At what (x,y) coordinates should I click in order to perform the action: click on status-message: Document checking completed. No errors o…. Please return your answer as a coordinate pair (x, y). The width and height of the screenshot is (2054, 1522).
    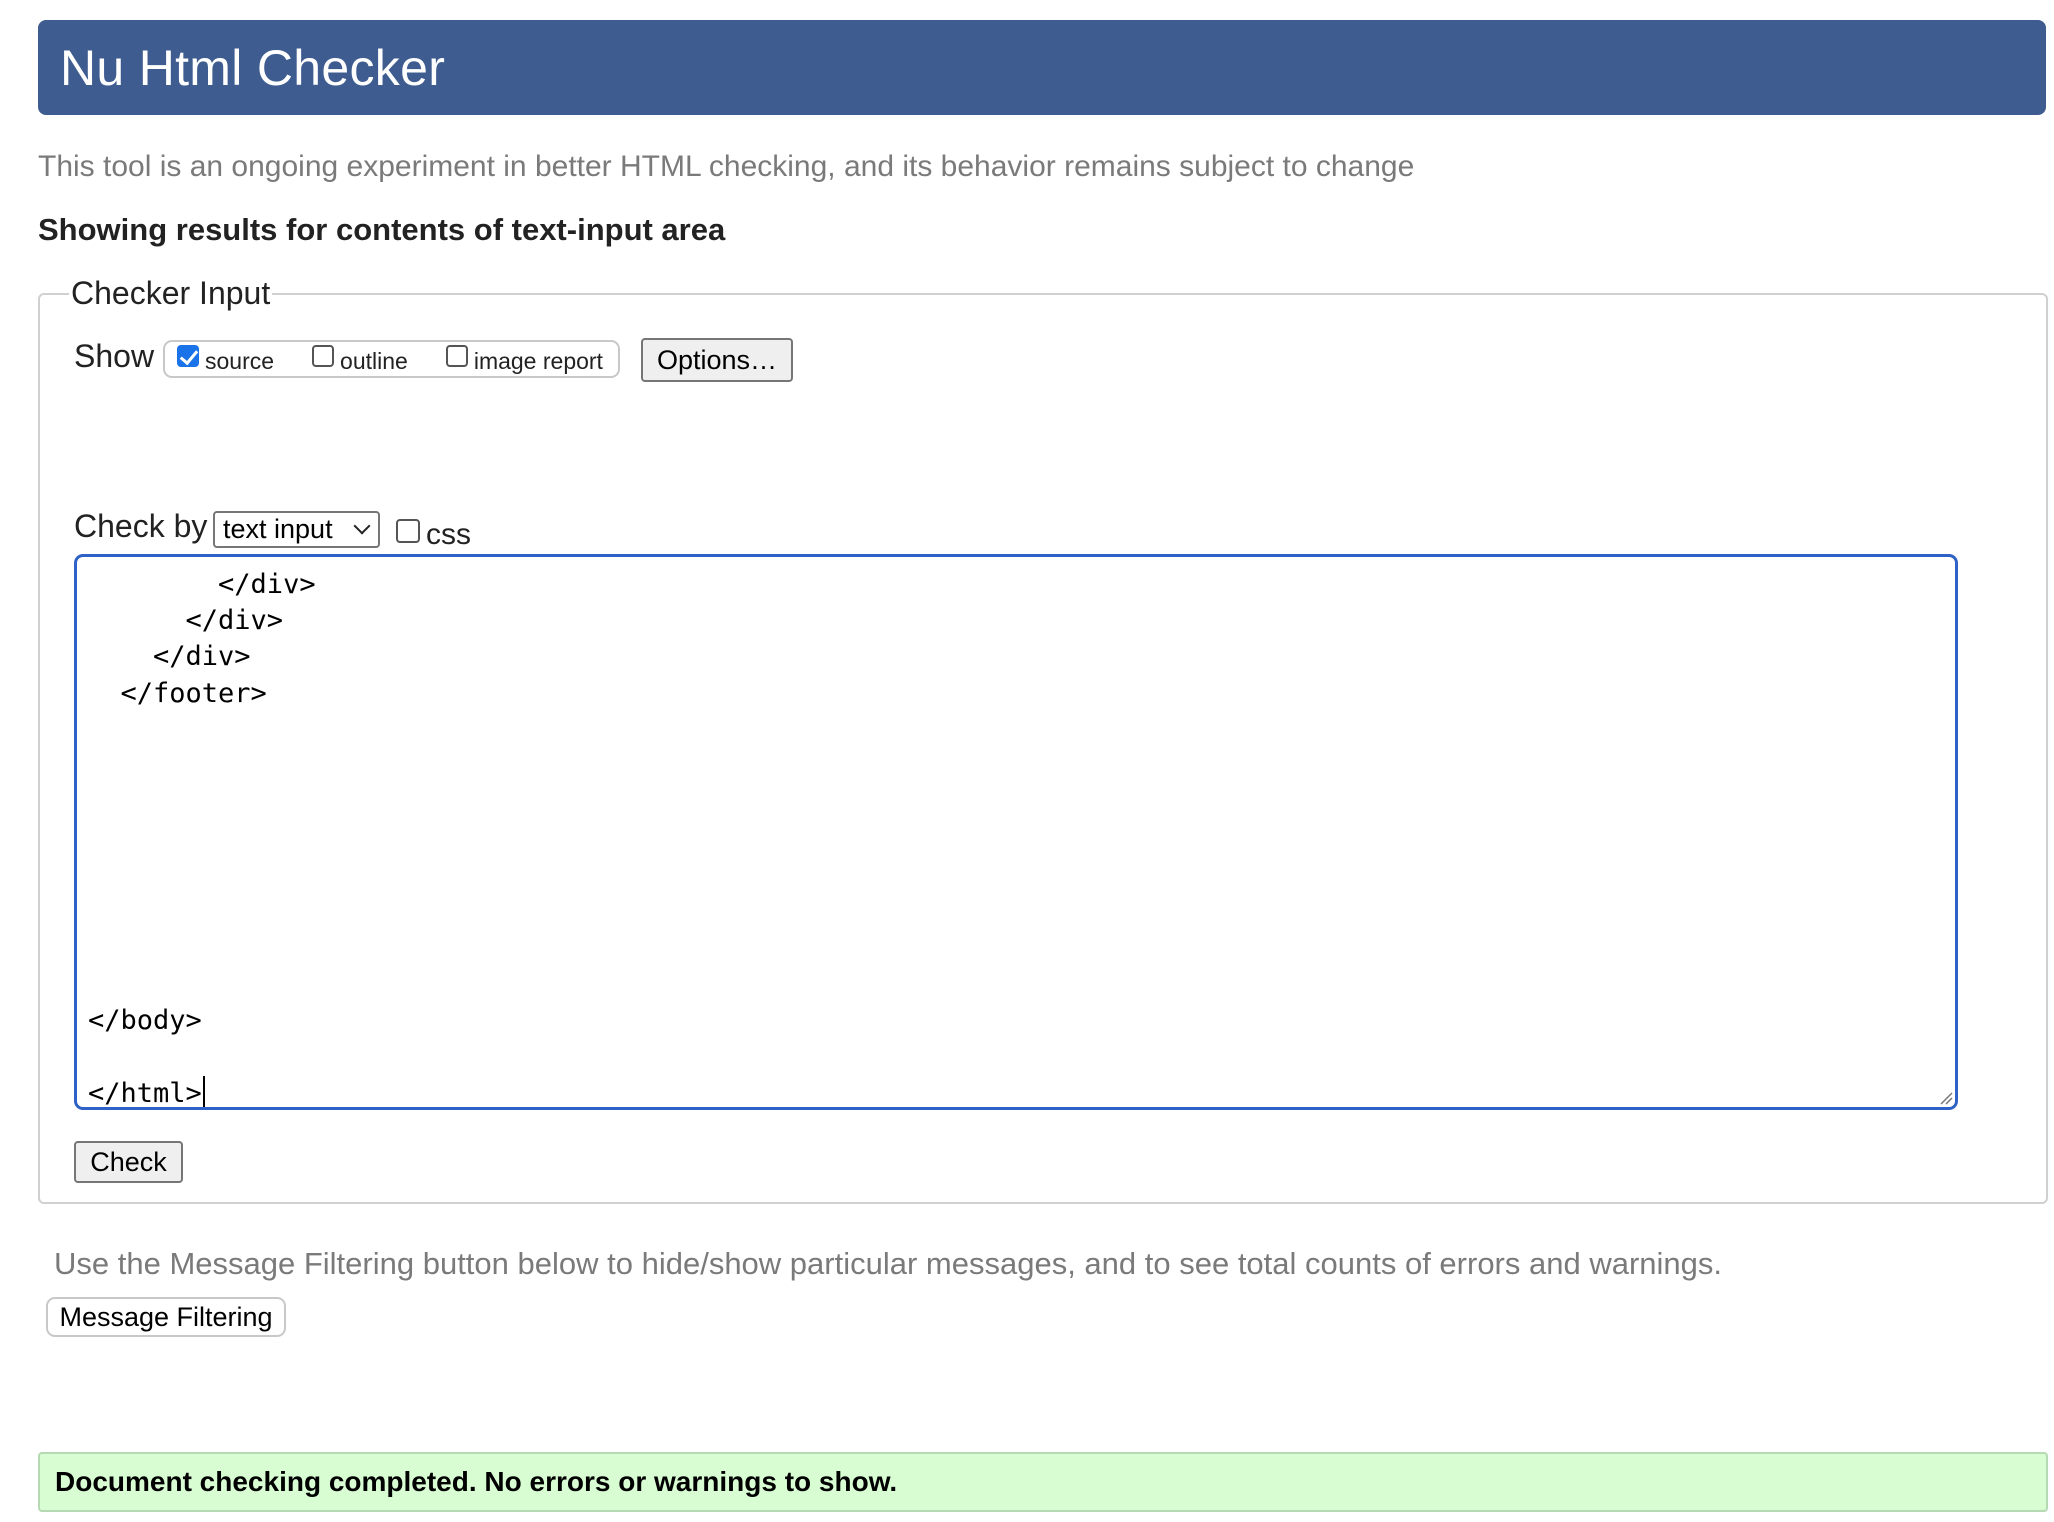
    Looking at the image, I should click on (1043, 1482).